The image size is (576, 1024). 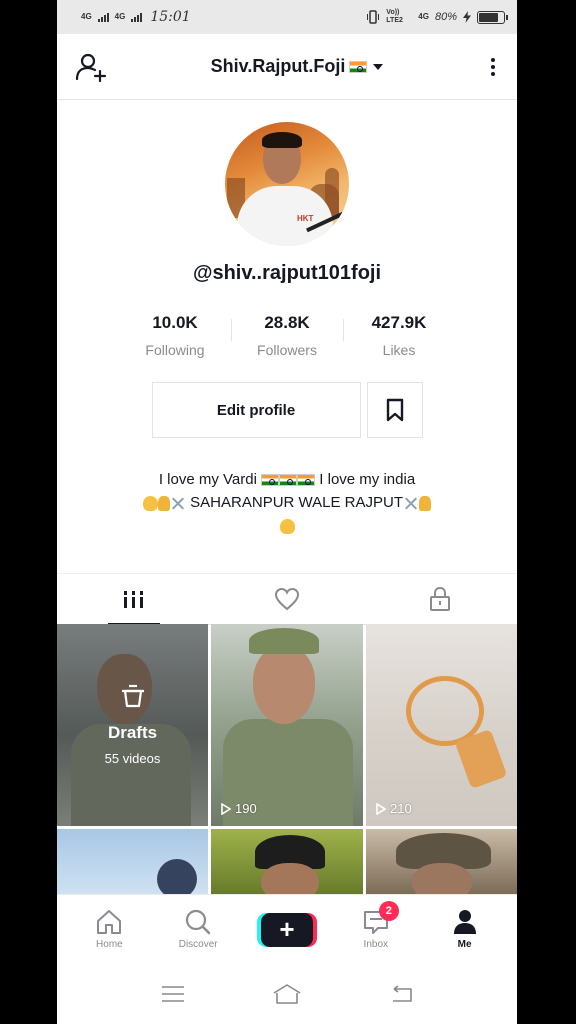 What do you see at coordinates (170, 17) in the screenshot?
I see `status-time: 15:01` at bounding box center [170, 17].